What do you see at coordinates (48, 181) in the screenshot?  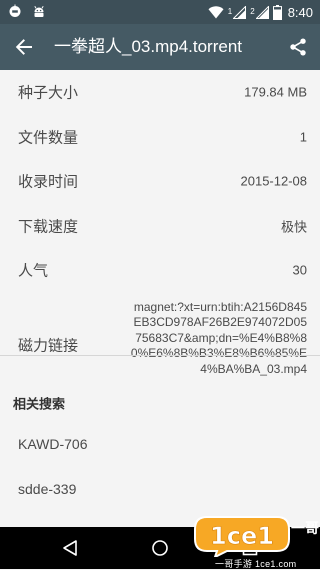 I see `detail-label: 收录时间` at bounding box center [48, 181].